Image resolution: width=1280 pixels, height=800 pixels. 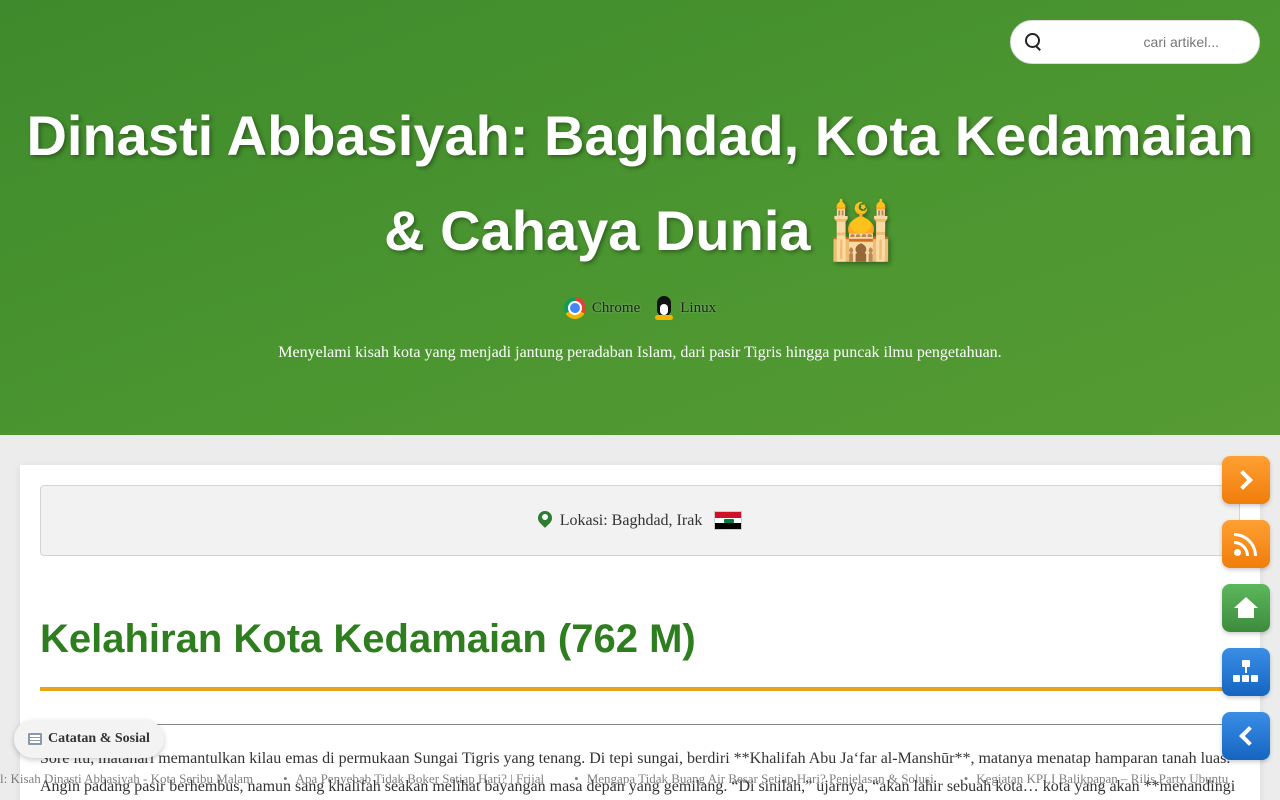 What do you see at coordinates (574, 308) in the screenshot?
I see `chrome-icon` at bounding box center [574, 308].